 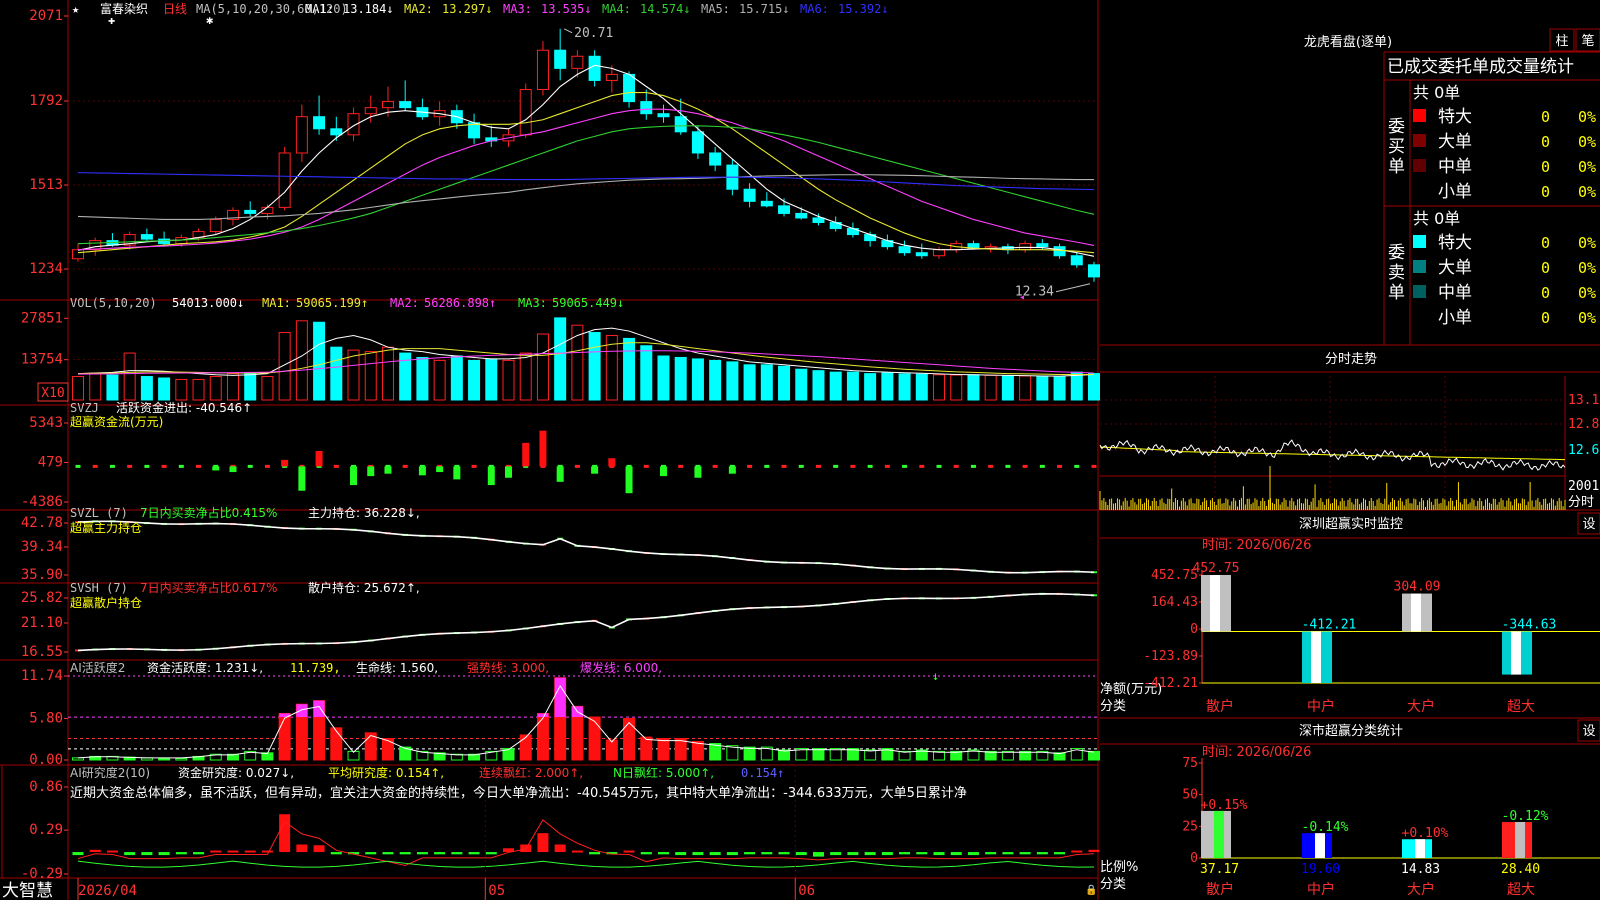 I want to click on svzl-panel: 42.78 39.34 35.90, so click(x=559, y=549).